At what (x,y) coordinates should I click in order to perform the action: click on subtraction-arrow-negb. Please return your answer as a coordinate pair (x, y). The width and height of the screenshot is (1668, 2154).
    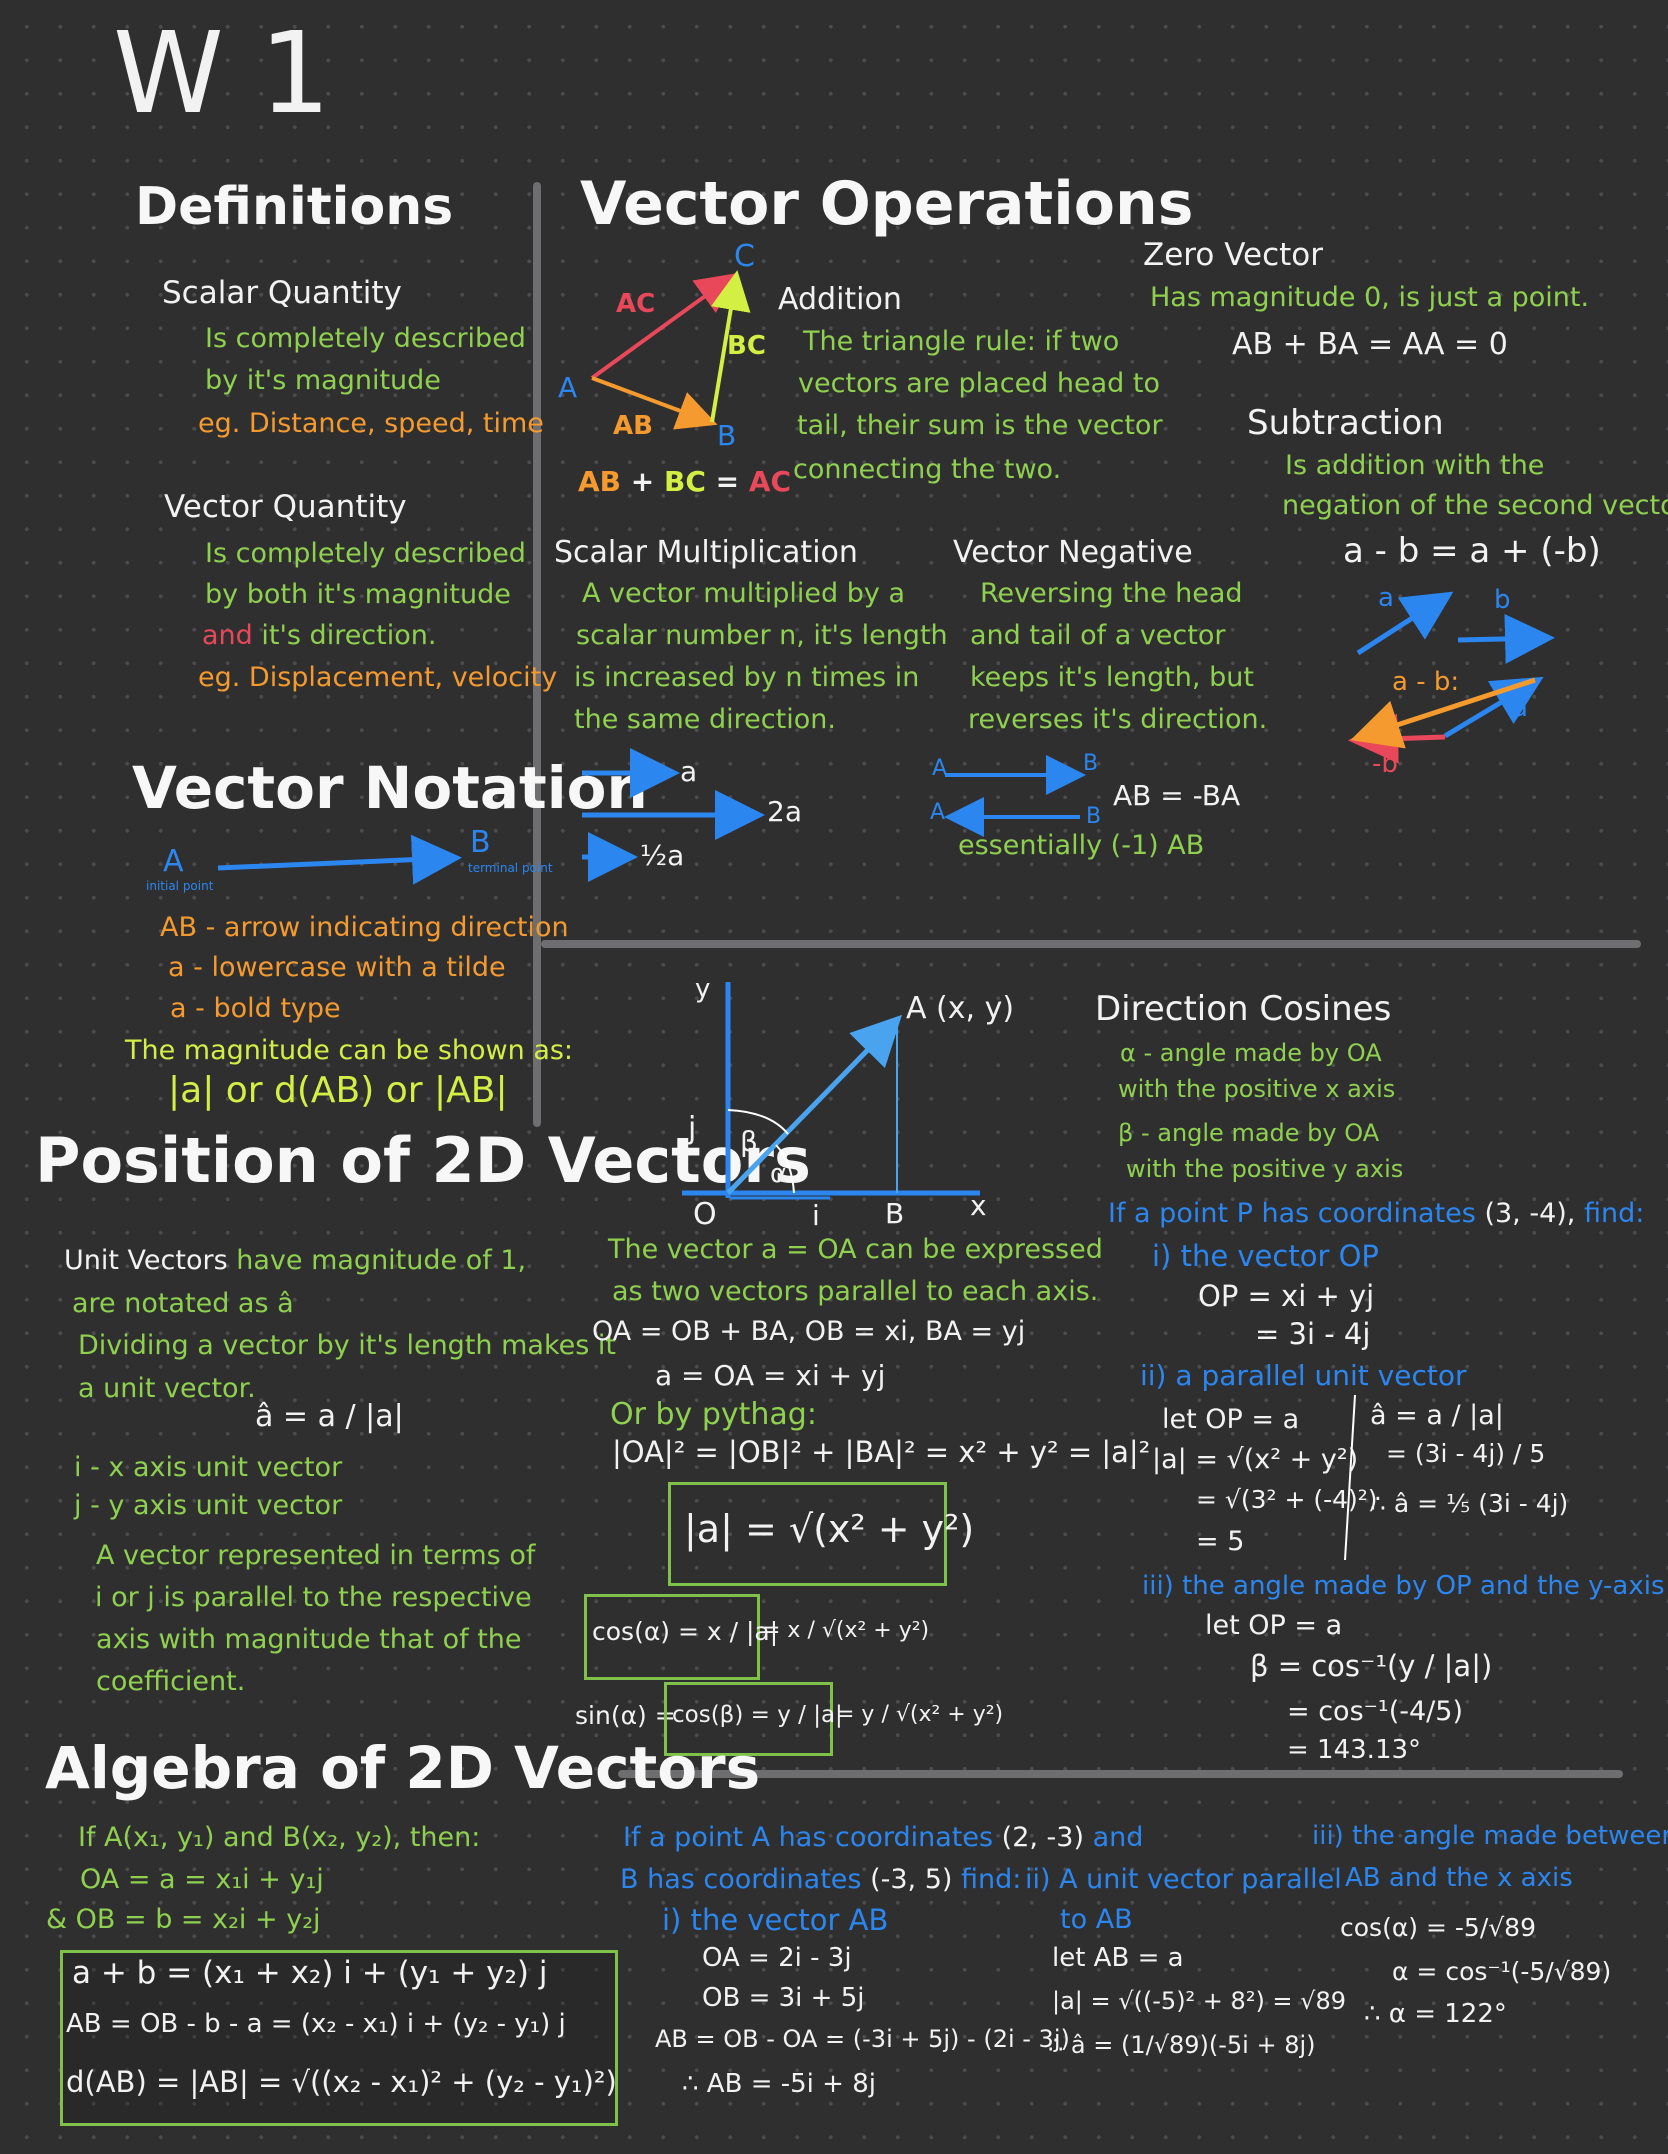
    Looking at the image, I should click on (1397, 738).